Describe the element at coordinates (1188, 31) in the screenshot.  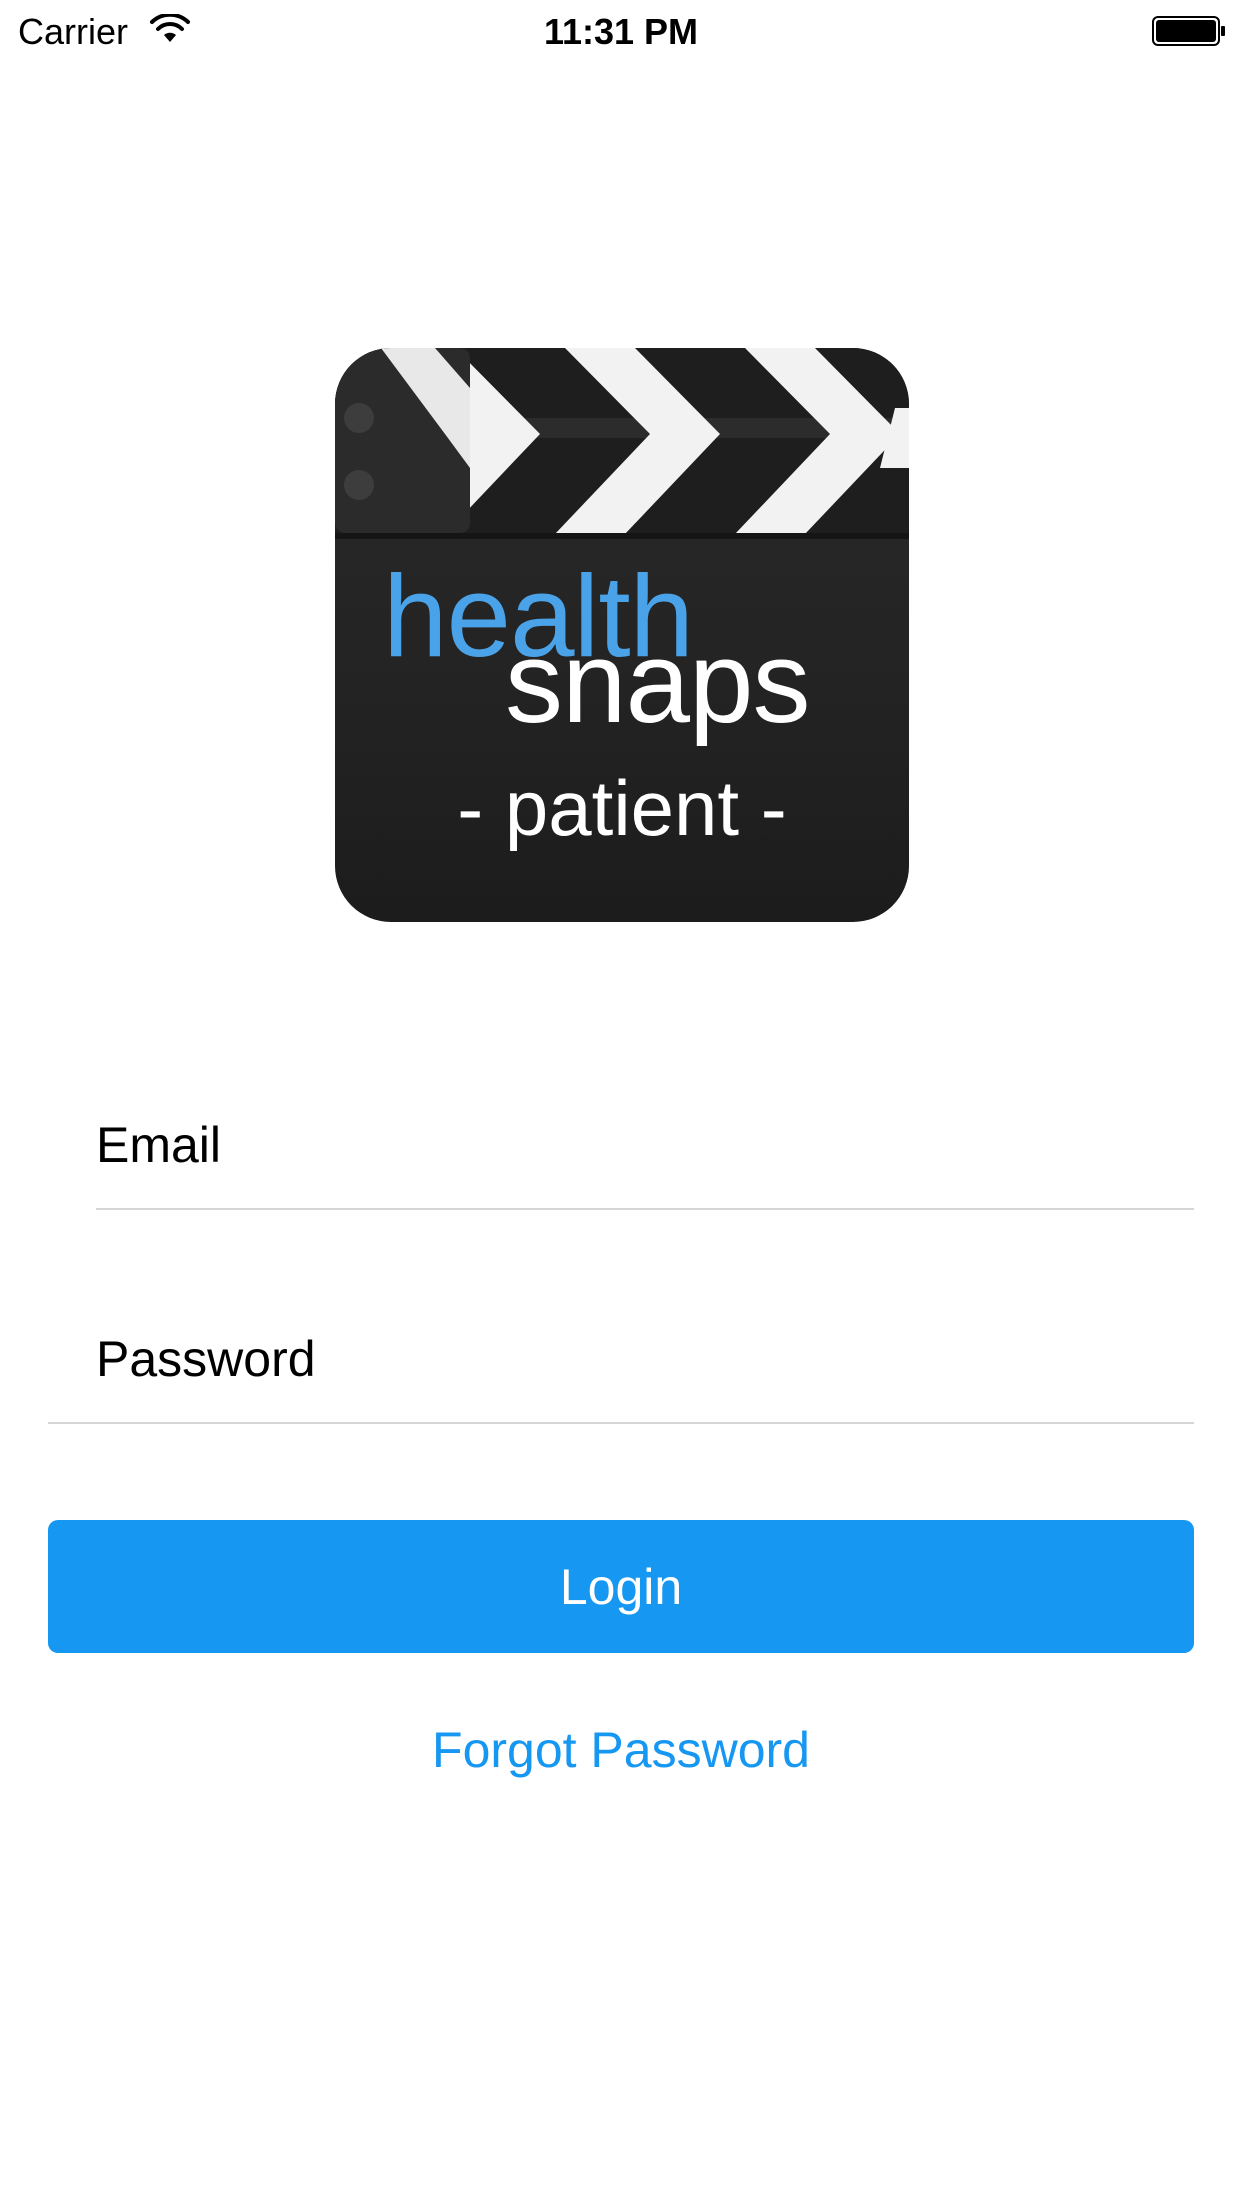
I see `battery-icon` at that location.